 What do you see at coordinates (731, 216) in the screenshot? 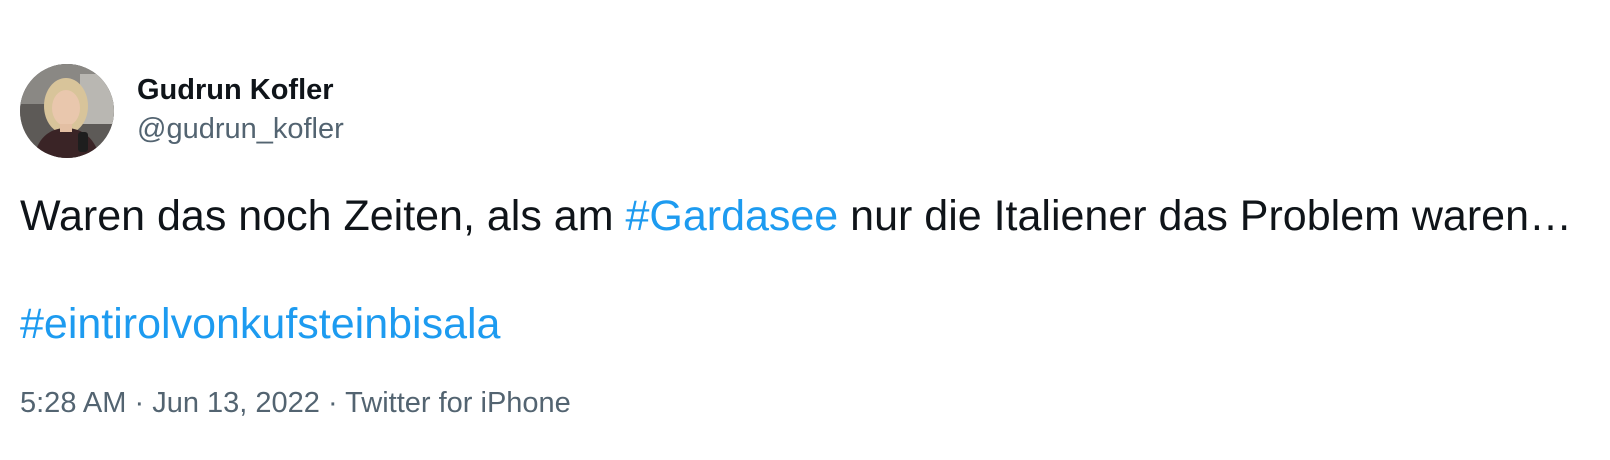
I see `hashtag-gardasee-link: #Gardasee` at bounding box center [731, 216].